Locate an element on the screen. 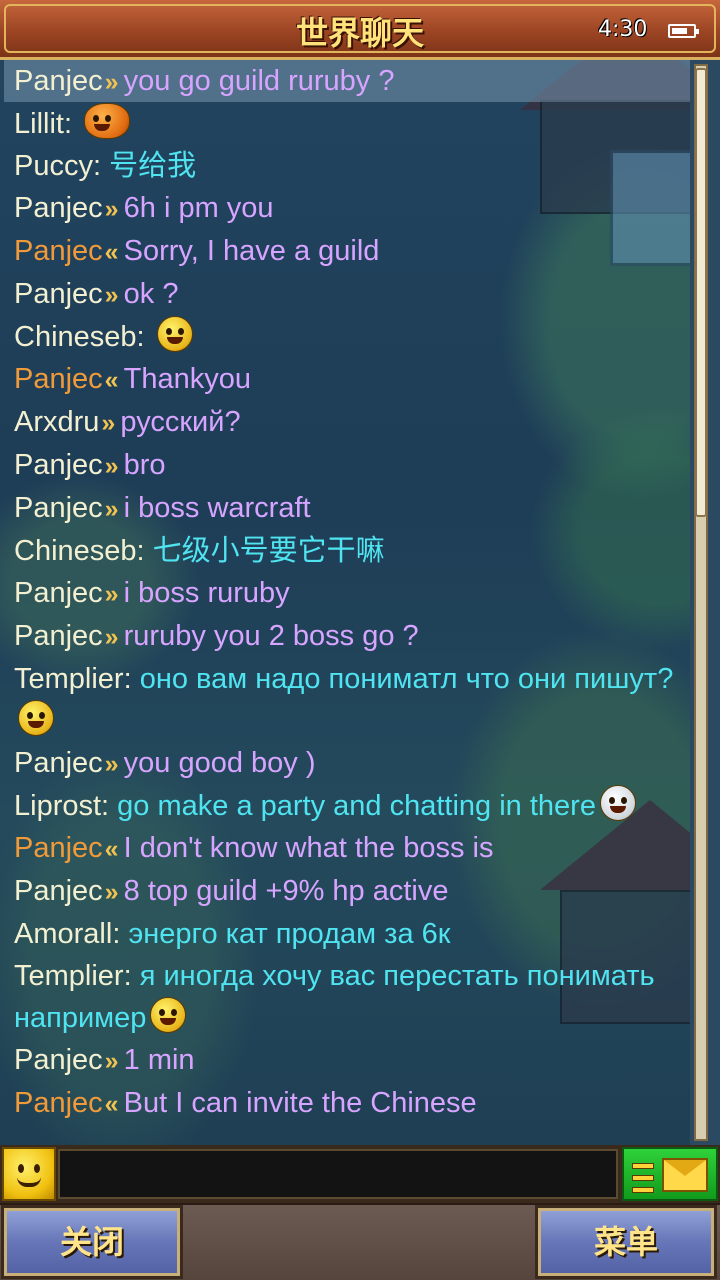 The image size is (720, 1280). scroll-thumb is located at coordinates (701, 292).